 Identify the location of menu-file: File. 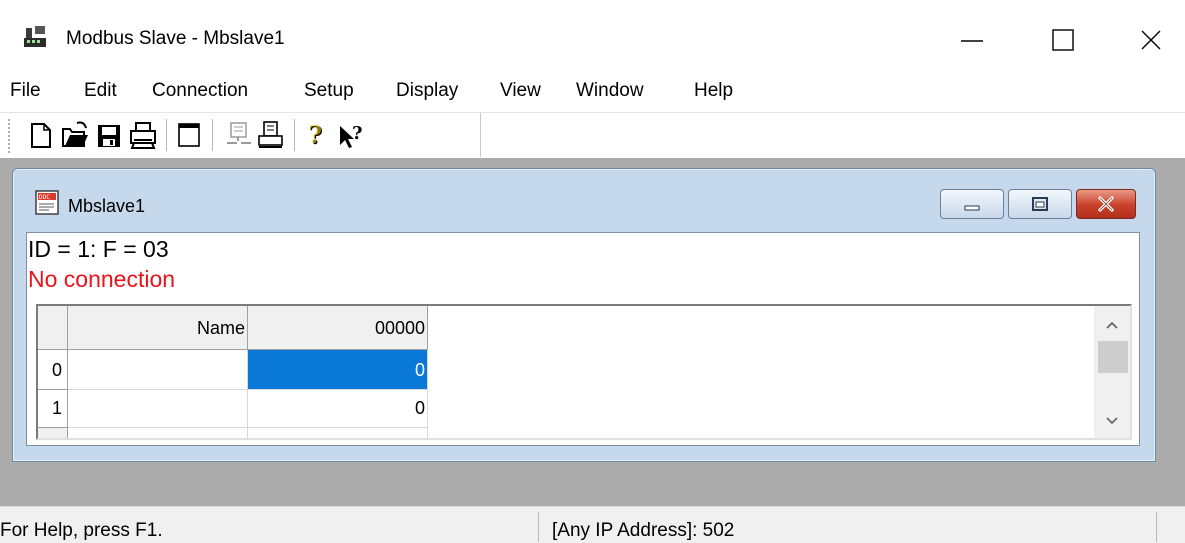
(25, 91).